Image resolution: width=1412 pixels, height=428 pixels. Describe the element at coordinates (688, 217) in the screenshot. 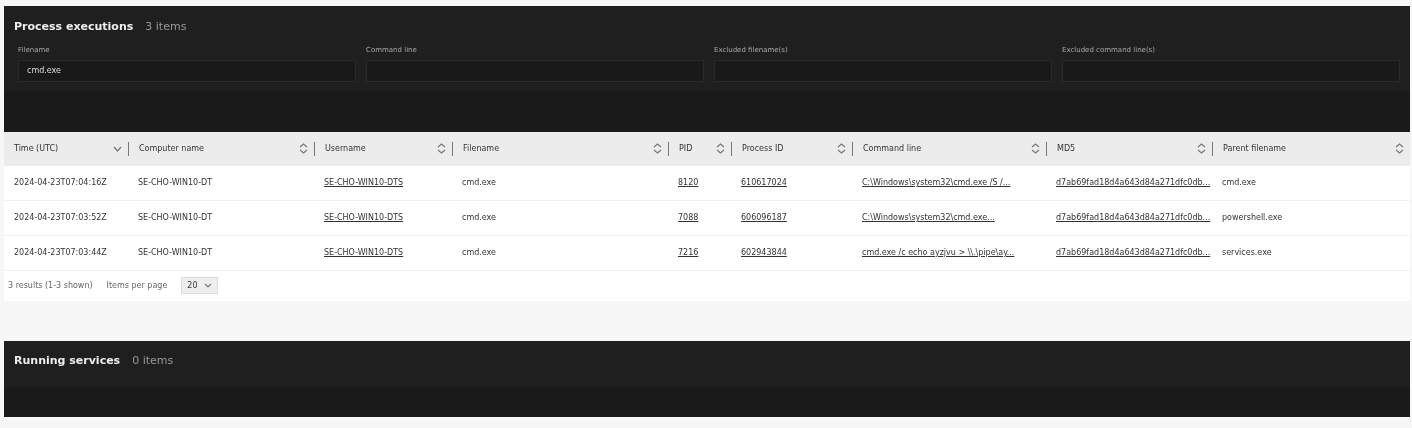

I see `table-link: 7088` at that location.